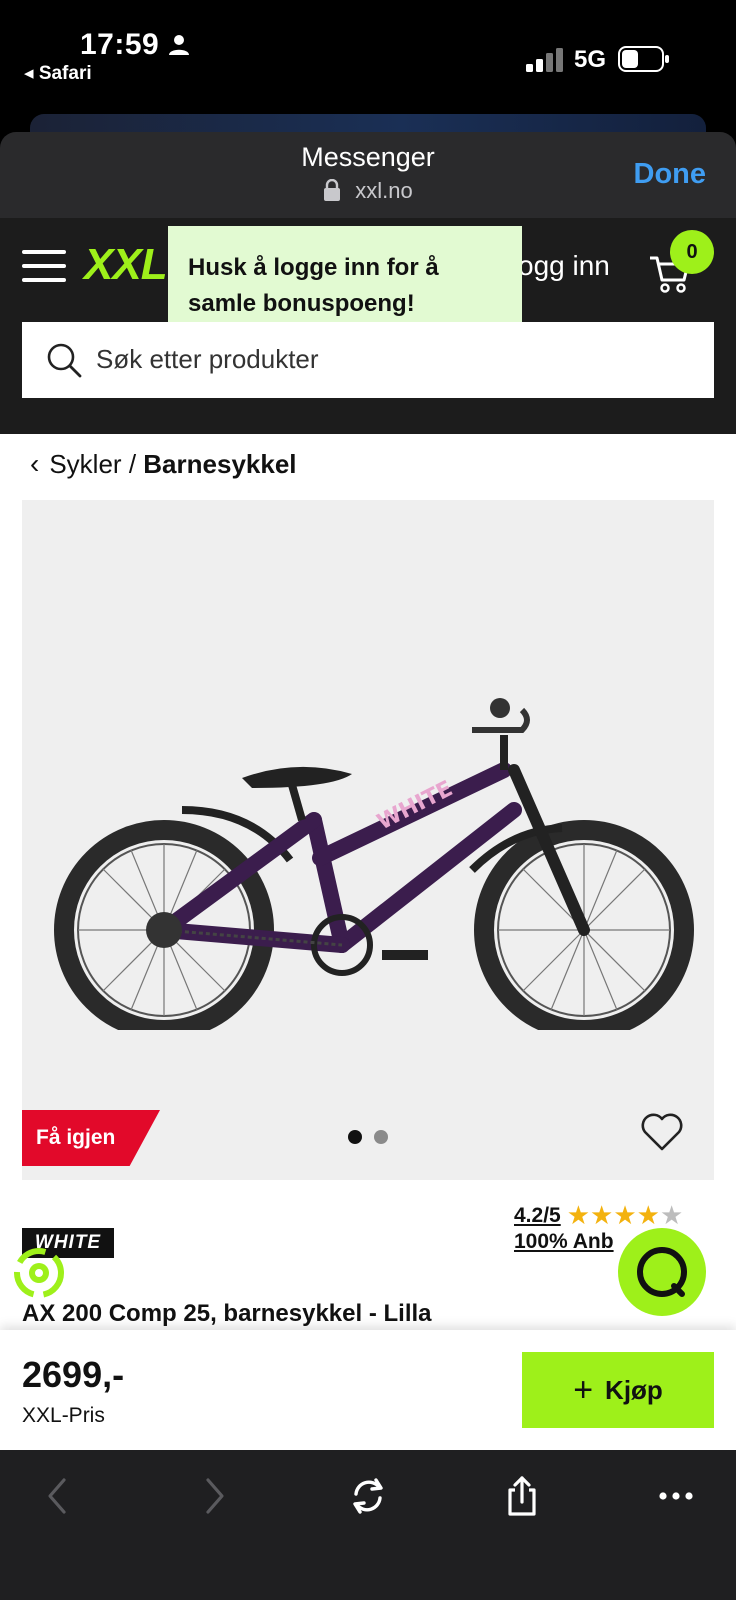 The width and height of the screenshot is (736, 1600). I want to click on xxl-logo: XXL, so click(126, 265).